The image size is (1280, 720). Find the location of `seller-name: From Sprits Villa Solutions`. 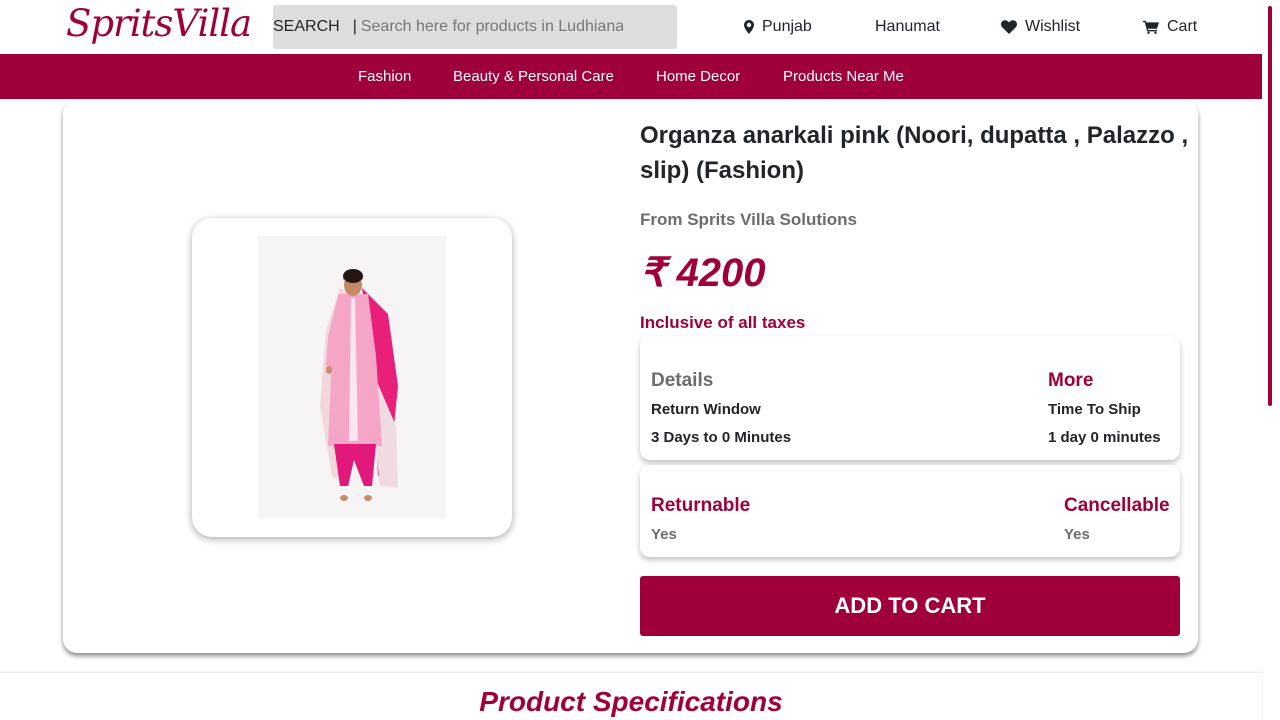

seller-name: From Sprits Villa Solutions is located at coordinates (748, 220).